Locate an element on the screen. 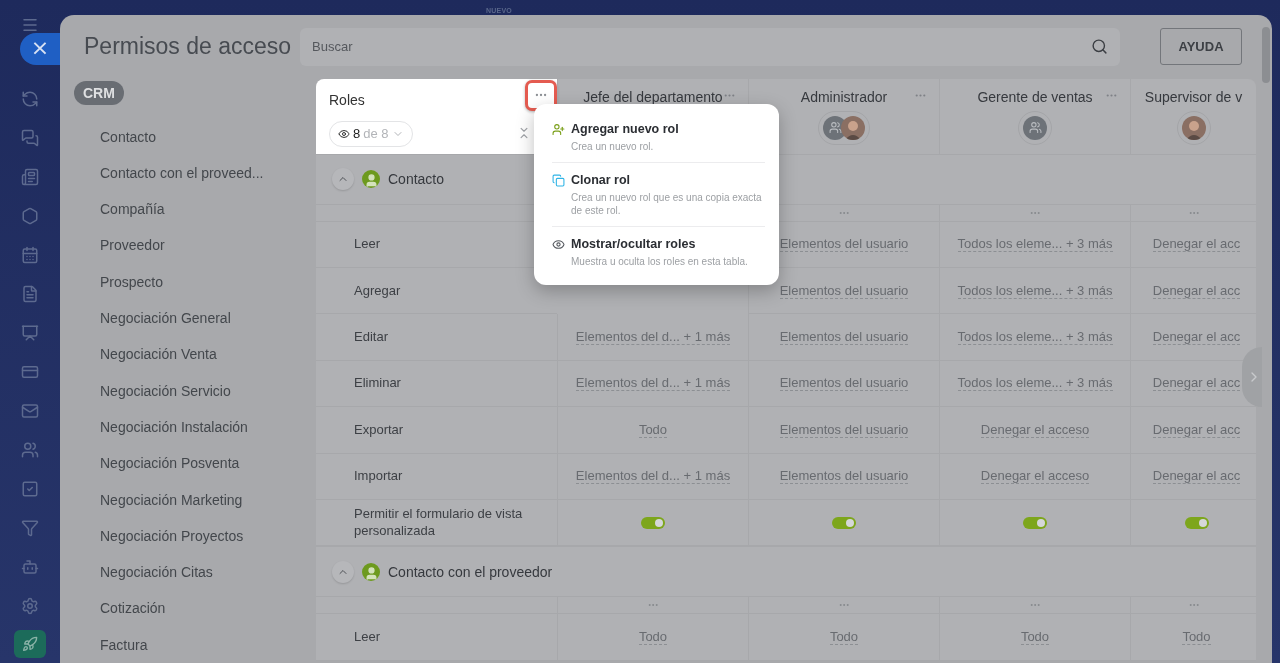 The height and width of the screenshot is (663, 1280). nav-item: Negociación Proyectos is located at coordinates (172, 536).